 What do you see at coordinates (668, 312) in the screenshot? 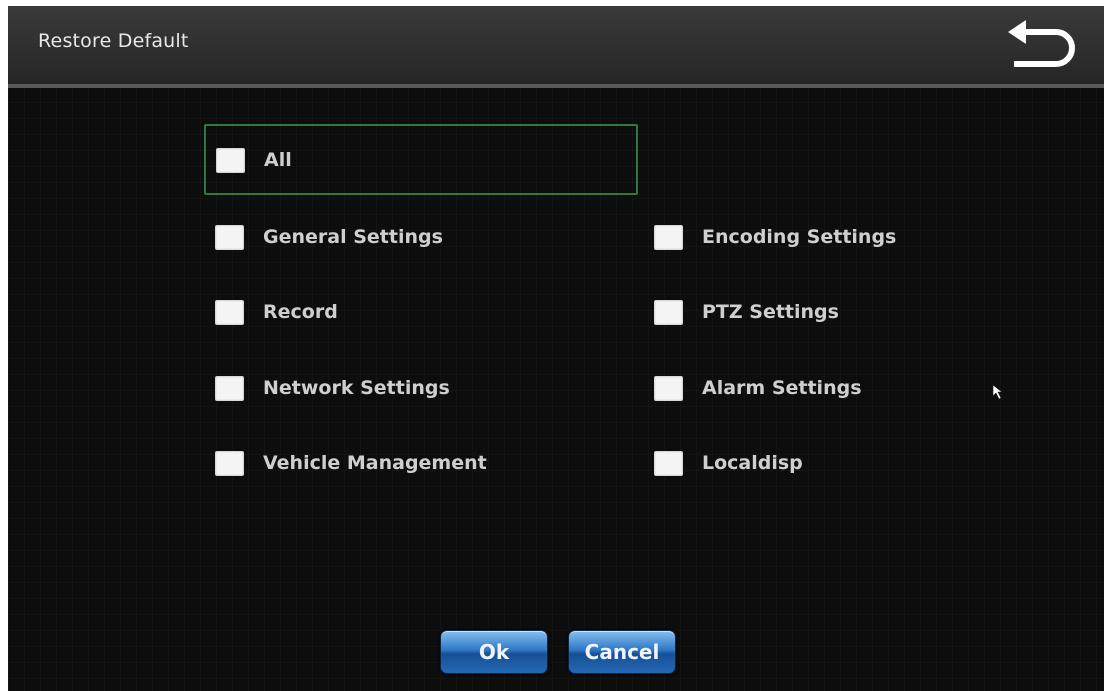
I see `ptz-settings-checkbox` at bounding box center [668, 312].